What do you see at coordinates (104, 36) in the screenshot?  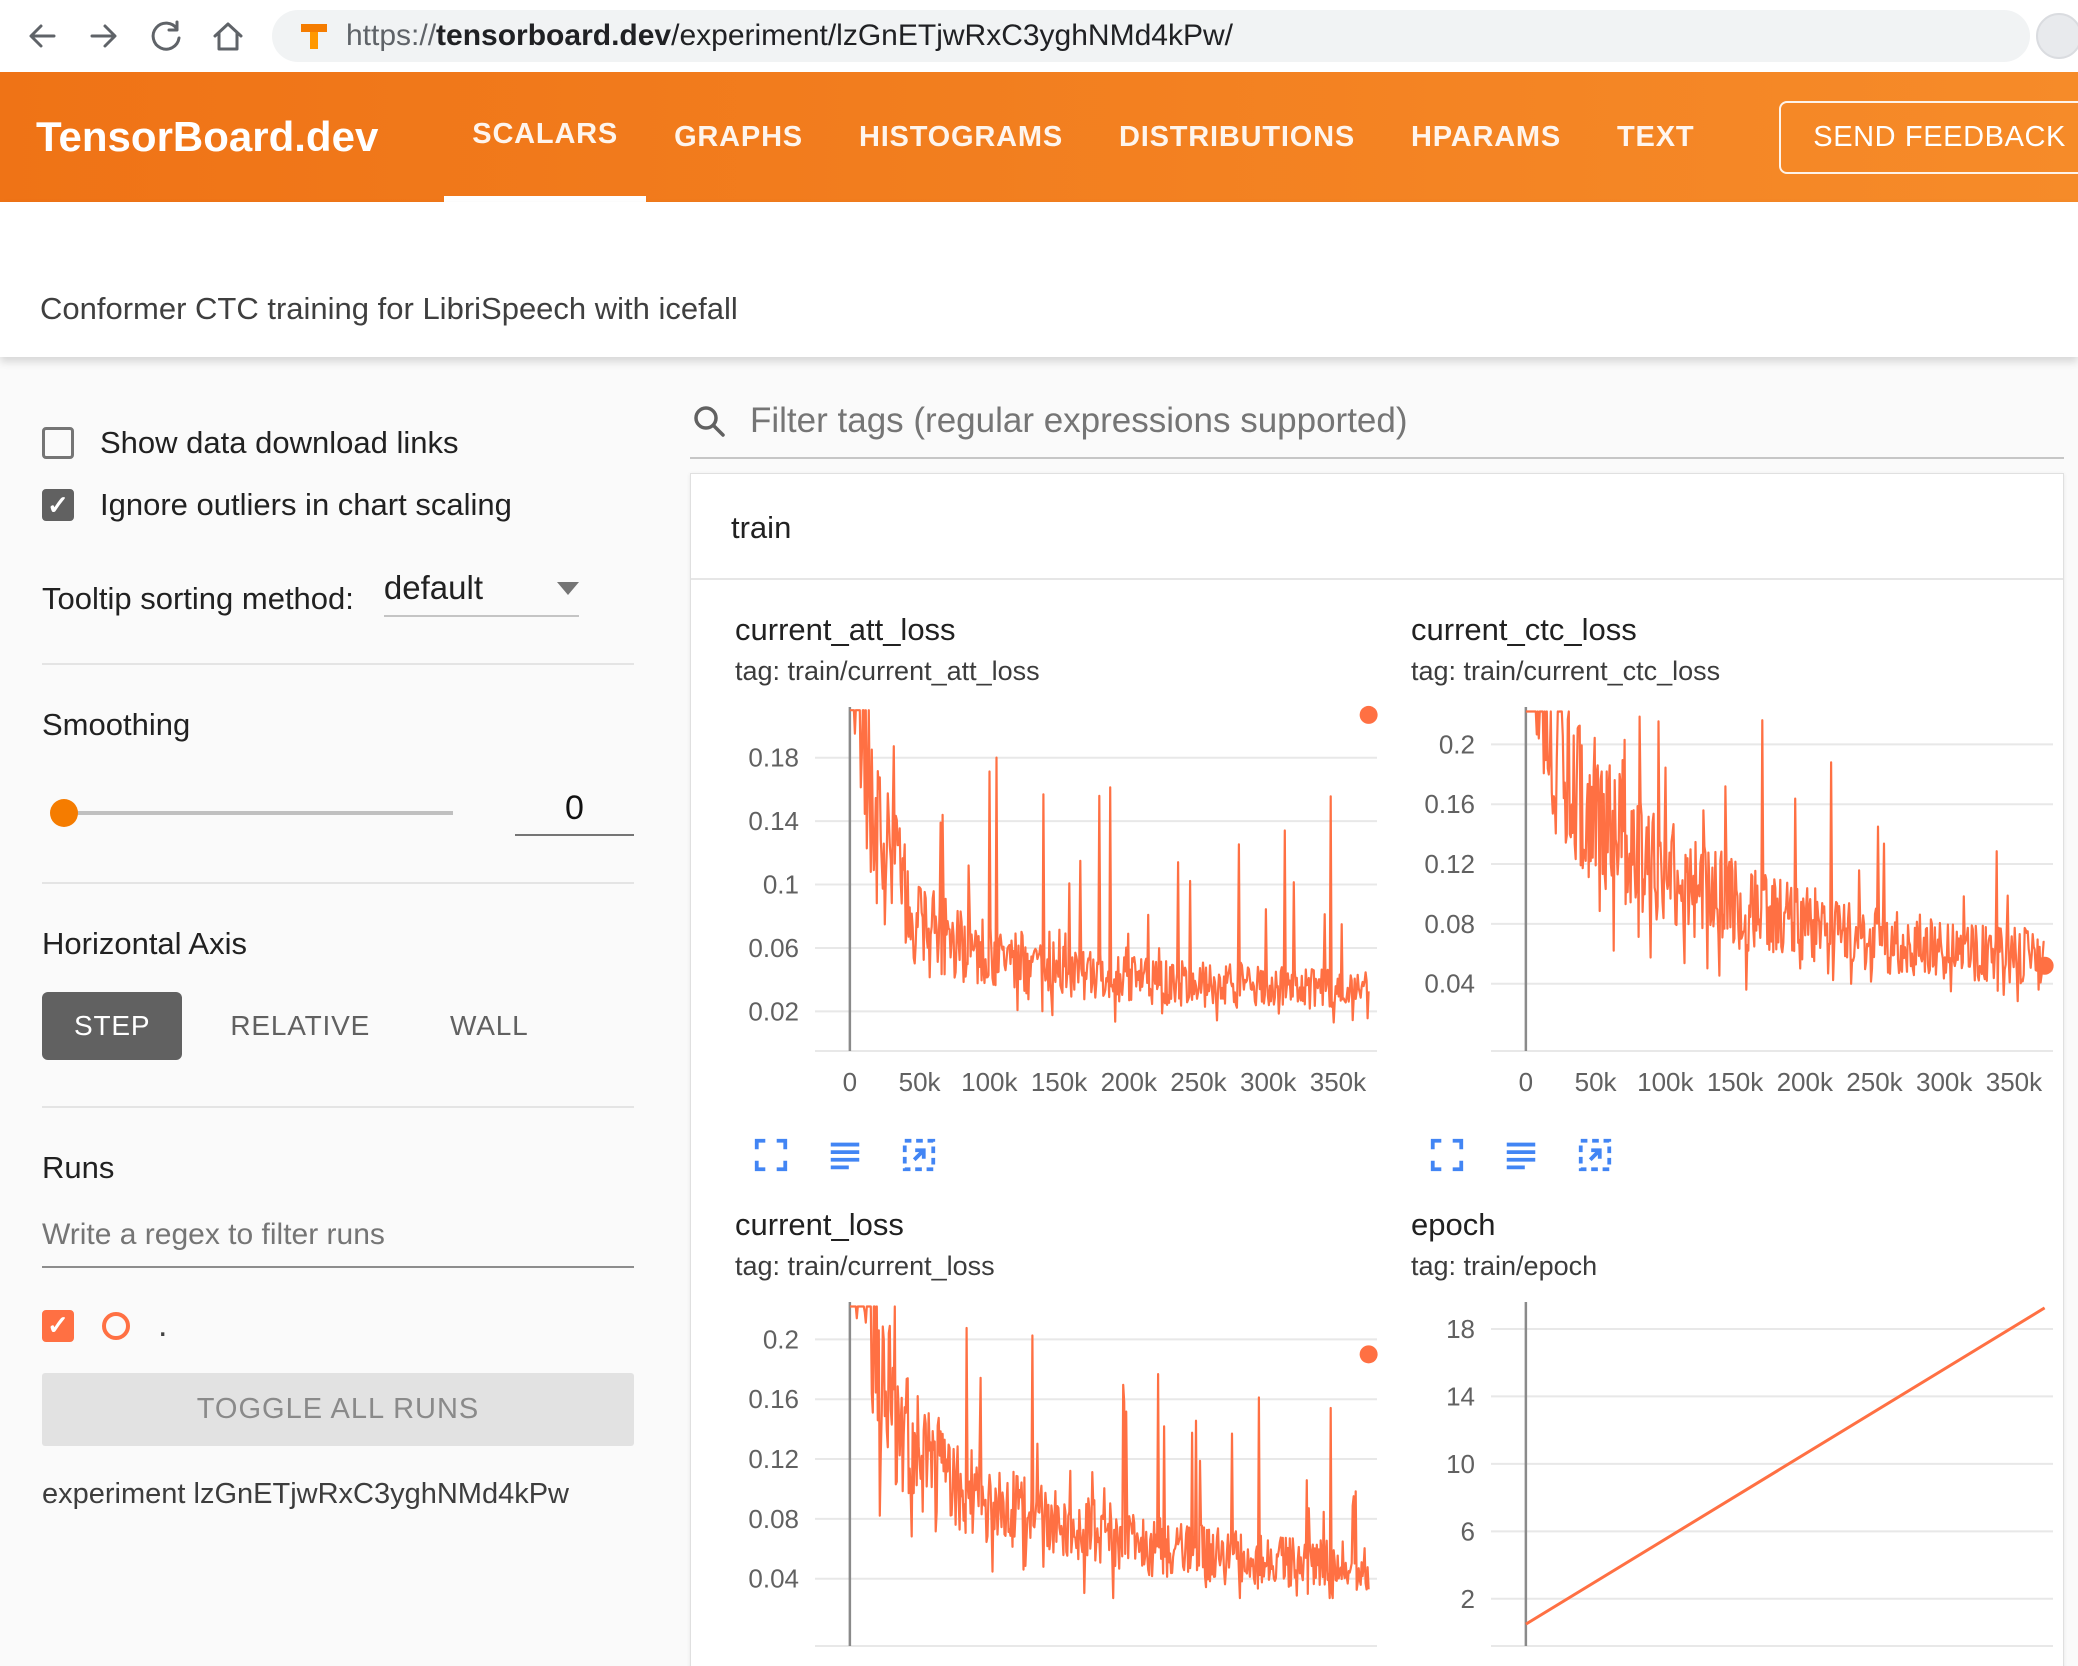 I see `forward-button` at bounding box center [104, 36].